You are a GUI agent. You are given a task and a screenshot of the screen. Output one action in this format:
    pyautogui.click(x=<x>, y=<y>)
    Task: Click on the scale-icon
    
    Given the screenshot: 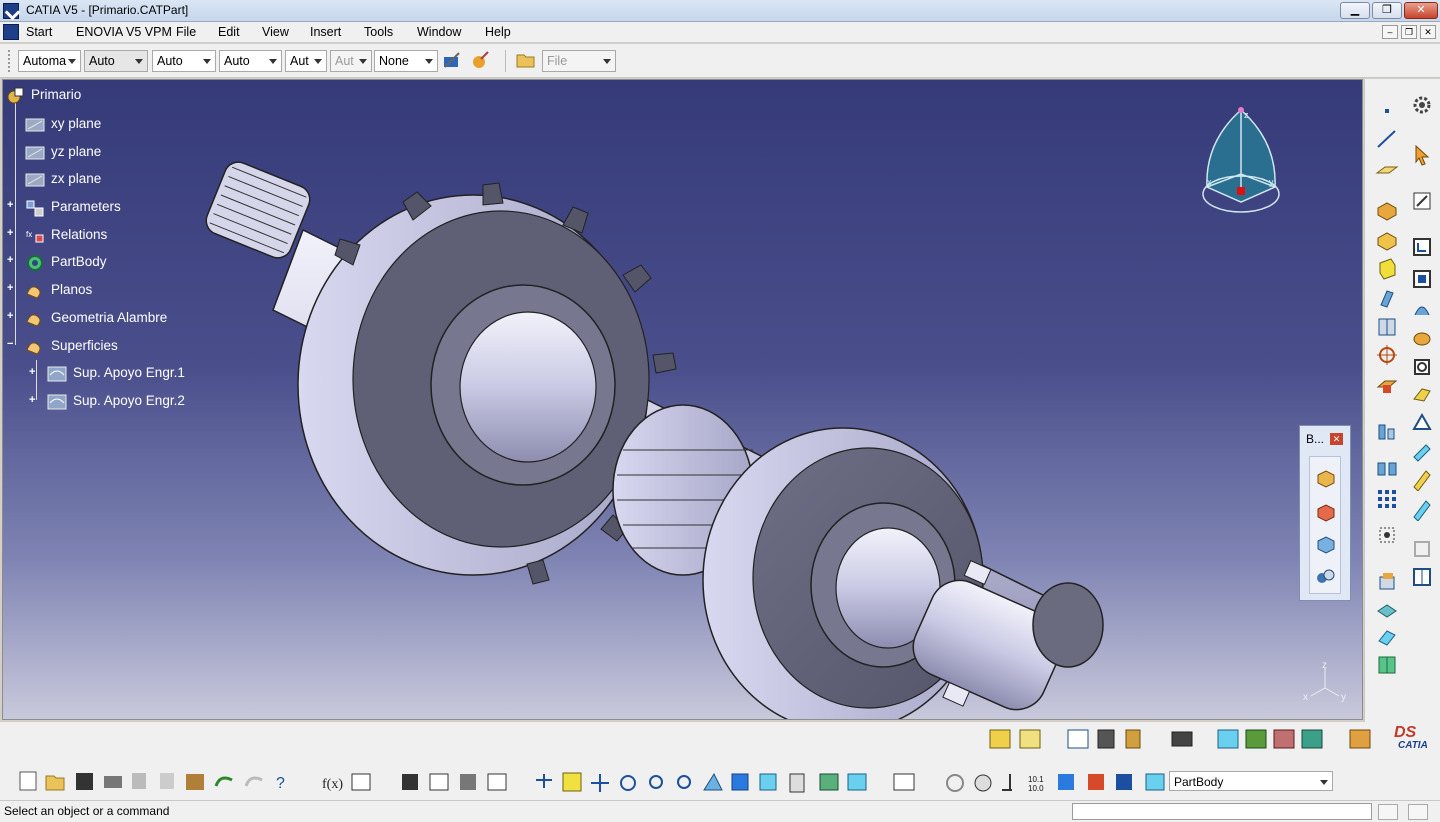 What is the action you would take?
    pyautogui.click(x=1387, y=535)
    